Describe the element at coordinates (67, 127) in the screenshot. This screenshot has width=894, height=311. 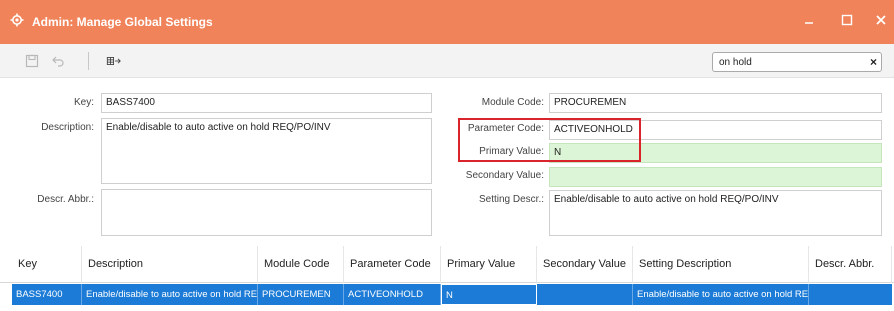
I see `description-label: Description:` at that location.